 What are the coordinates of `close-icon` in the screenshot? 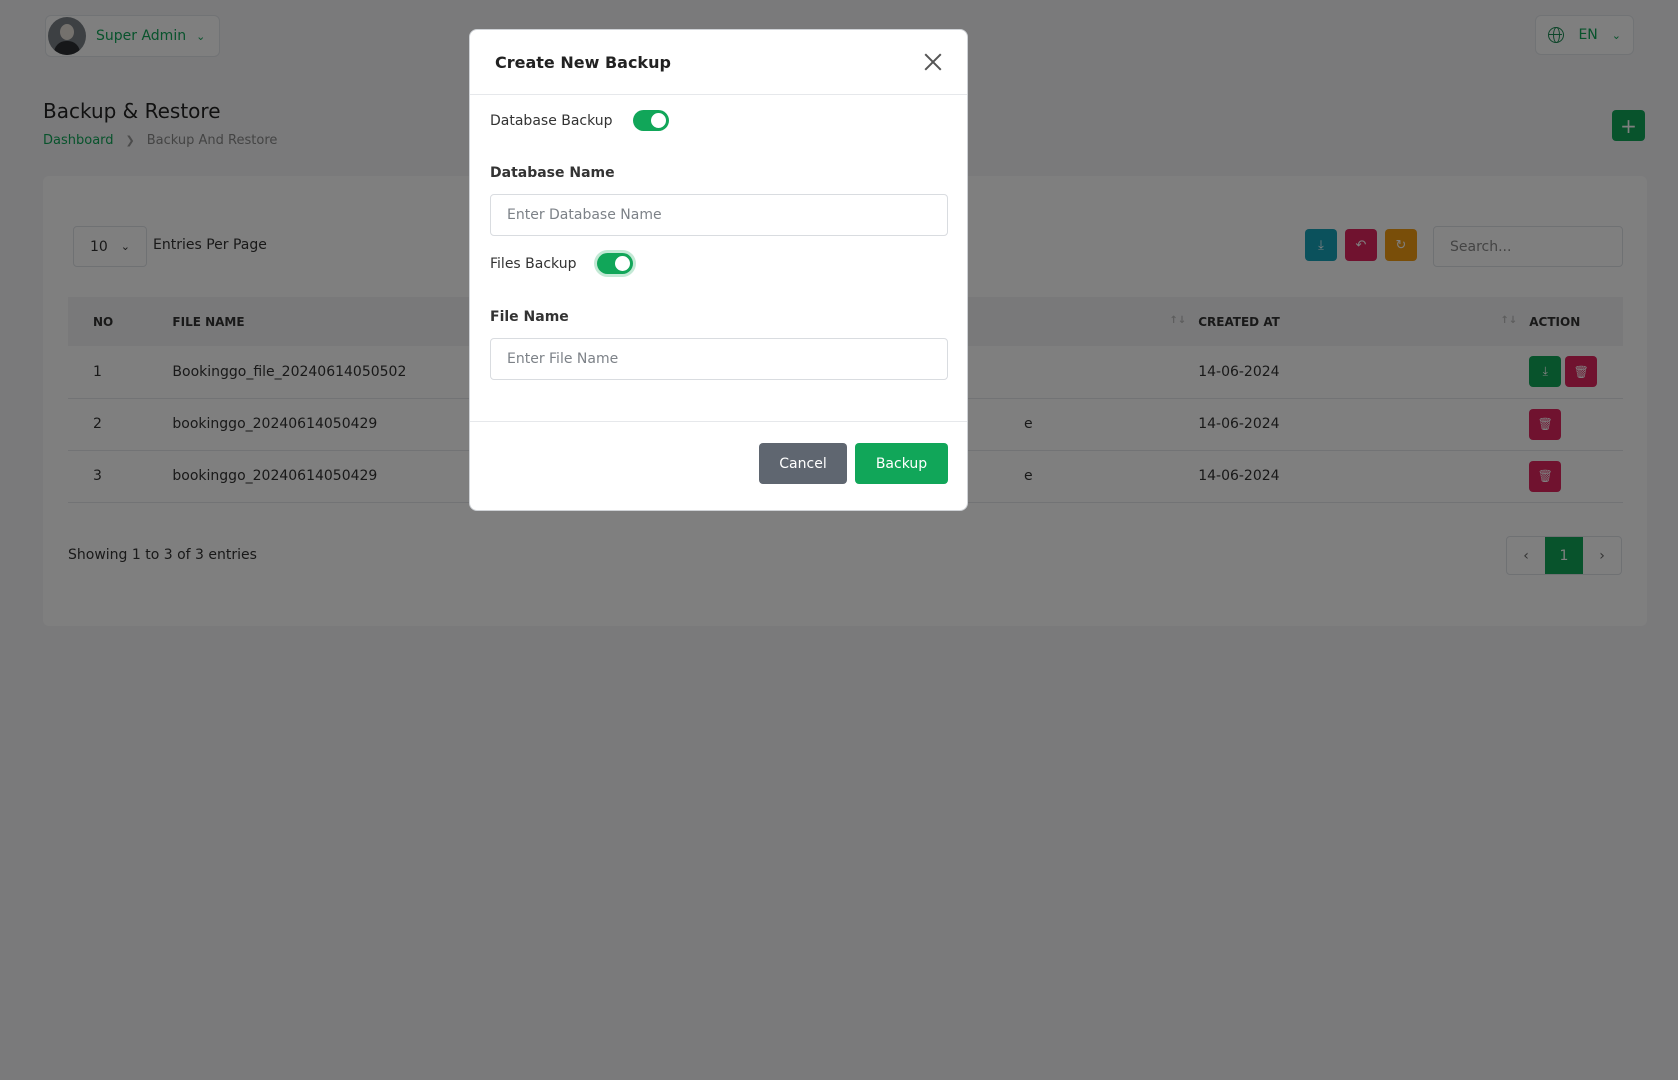 It's located at (933, 62).